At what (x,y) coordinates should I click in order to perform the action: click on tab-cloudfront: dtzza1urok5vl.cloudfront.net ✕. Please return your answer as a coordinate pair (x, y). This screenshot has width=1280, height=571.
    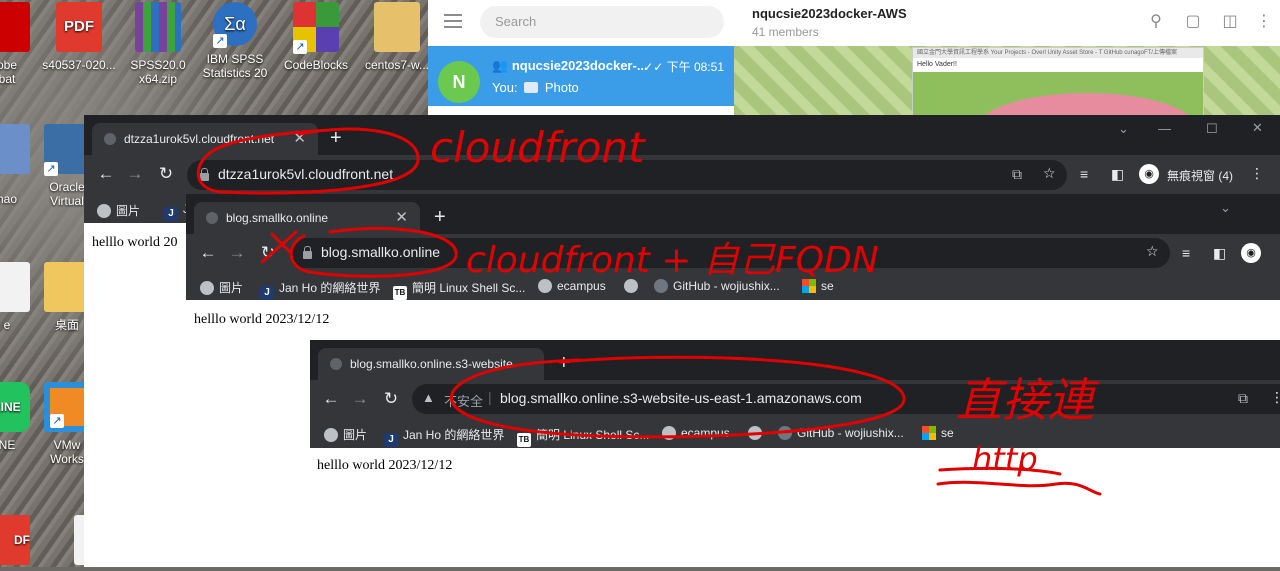
    Looking at the image, I should click on (205, 139).